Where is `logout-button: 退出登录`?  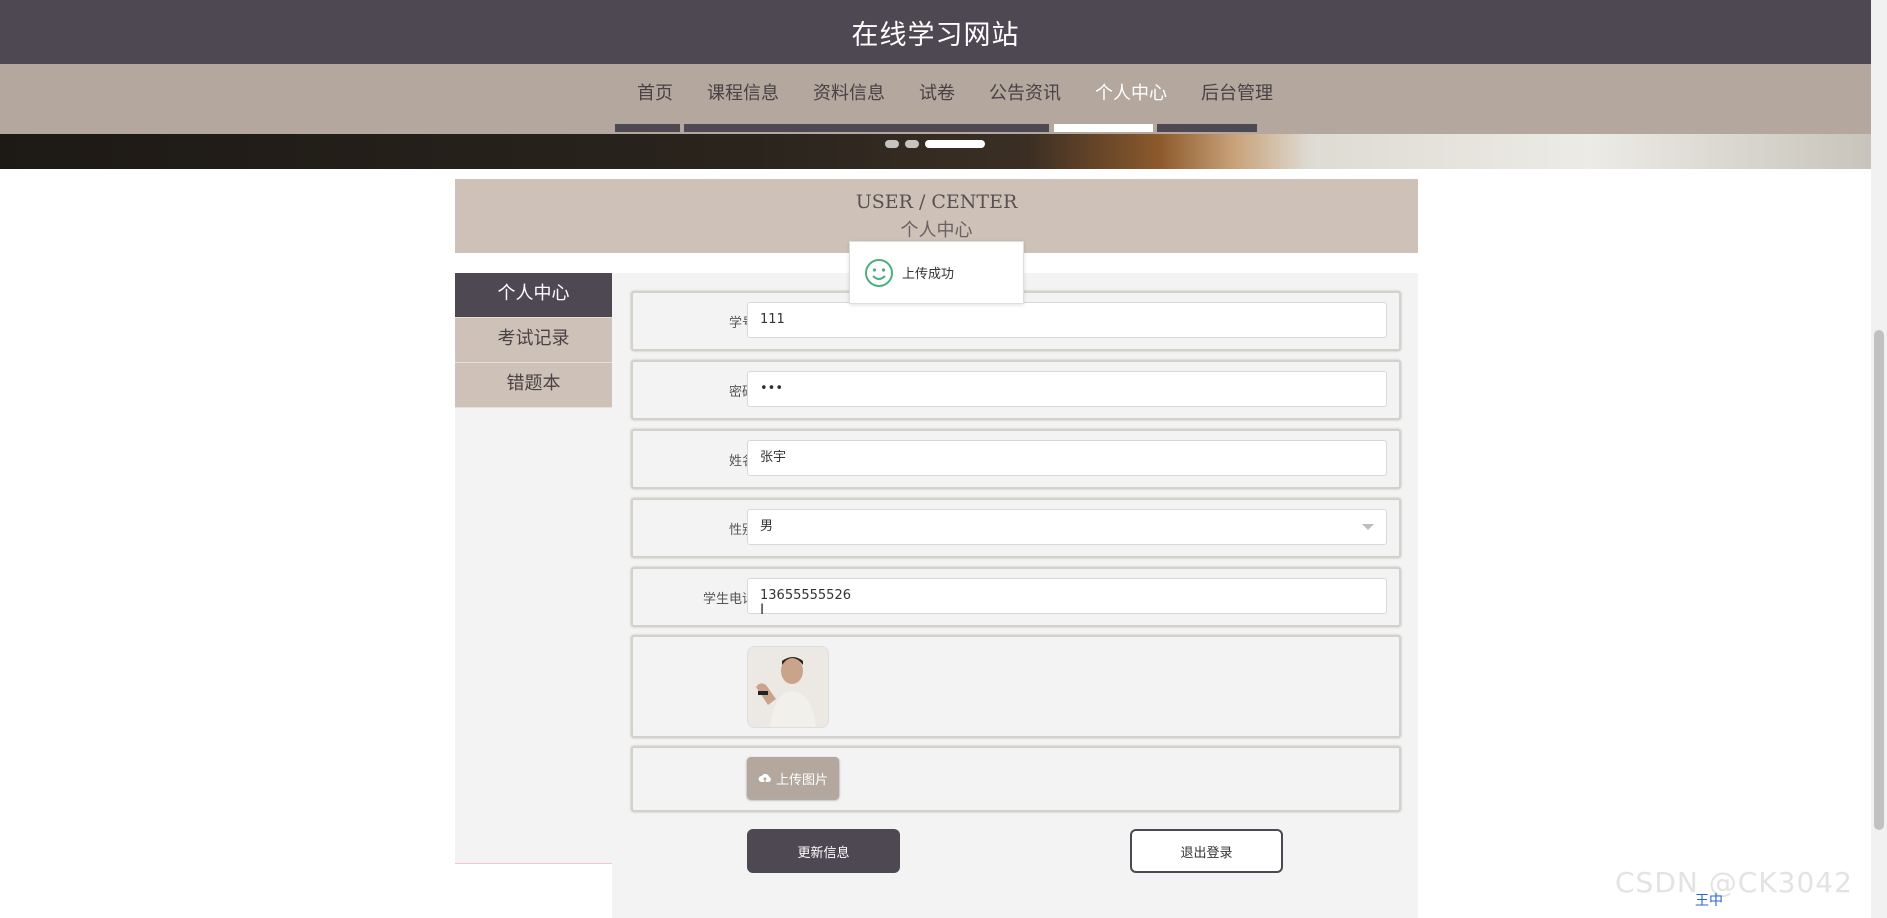 logout-button: 退出登录 is located at coordinates (1206, 851).